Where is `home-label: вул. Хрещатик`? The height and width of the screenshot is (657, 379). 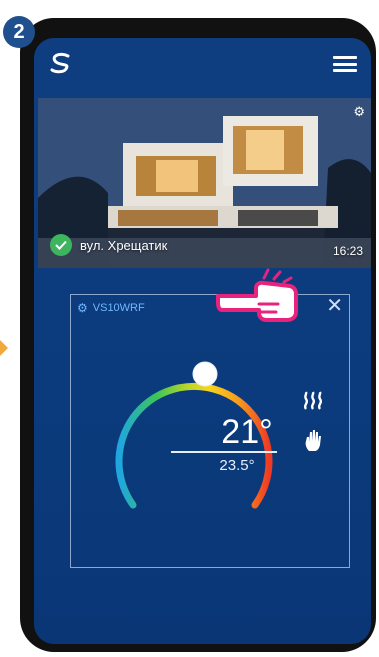
home-label: вул. Хрещатик is located at coordinates (108, 245).